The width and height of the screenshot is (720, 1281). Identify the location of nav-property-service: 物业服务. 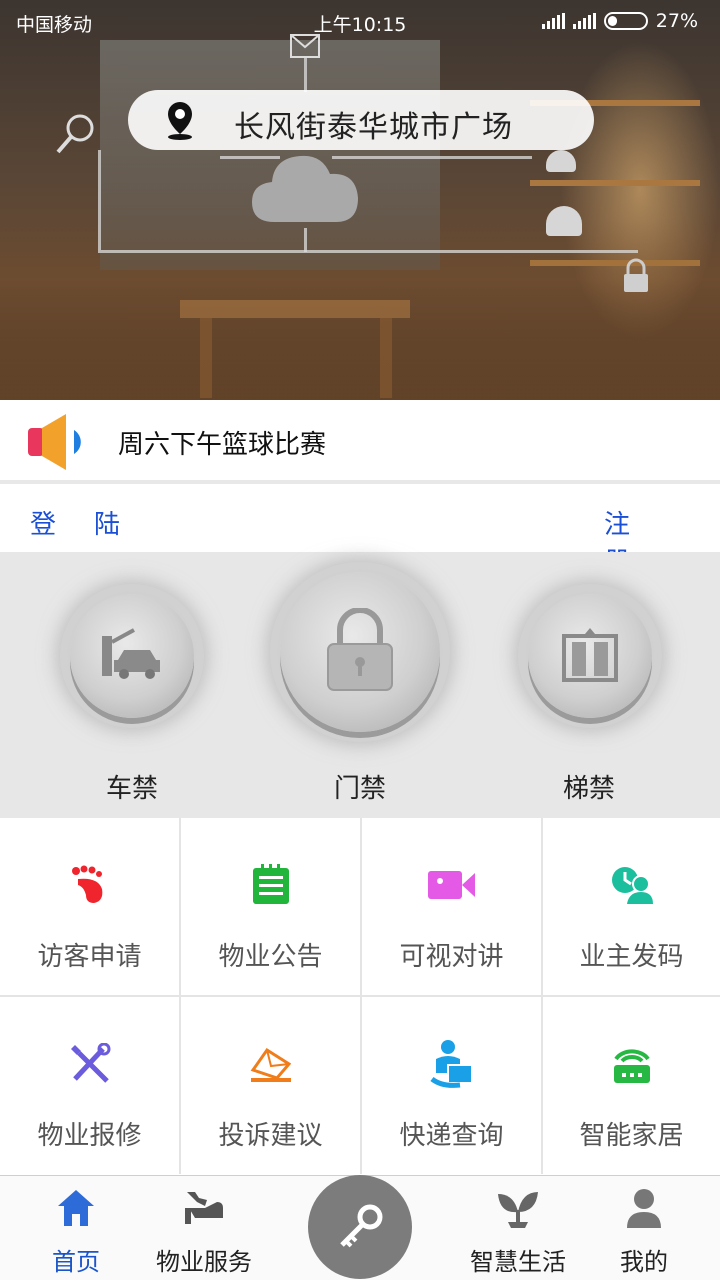
(204, 1228).